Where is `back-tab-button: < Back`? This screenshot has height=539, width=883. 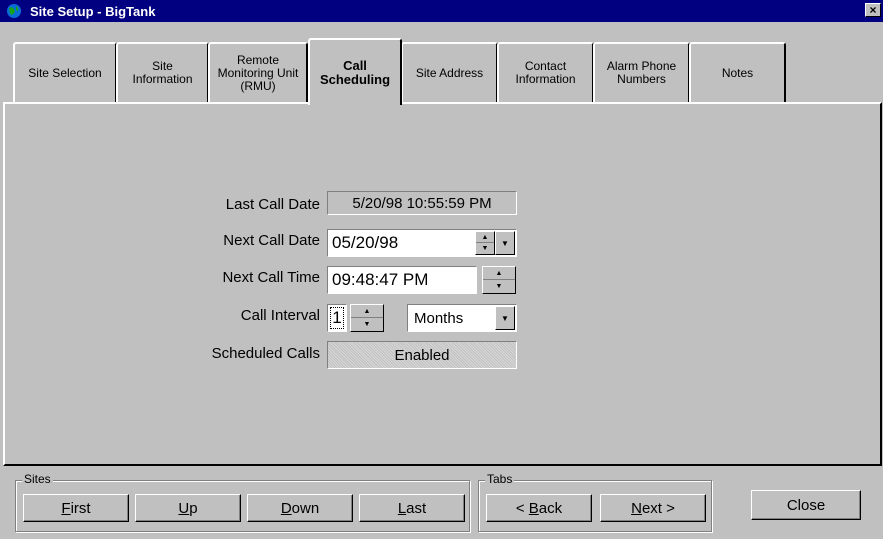 back-tab-button: < Back is located at coordinates (539, 508).